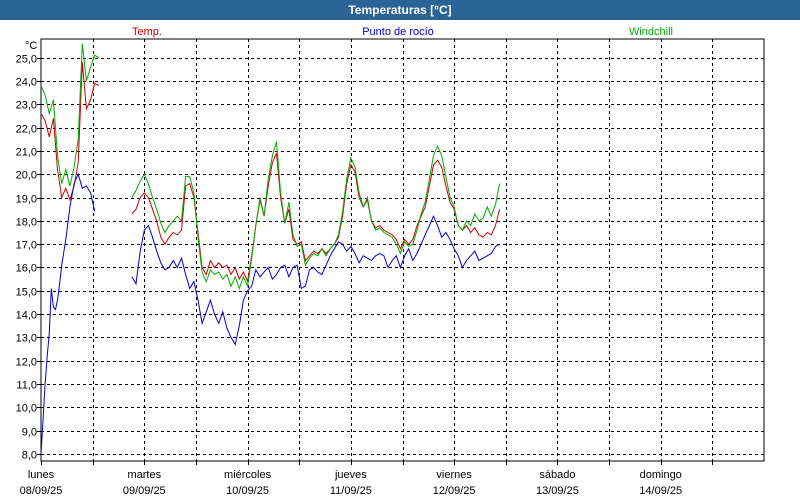 This screenshot has height=500, width=800. What do you see at coordinates (398, 32) in the screenshot?
I see `legend-entry: Punto de rocío` at bounding box center [398, 32].